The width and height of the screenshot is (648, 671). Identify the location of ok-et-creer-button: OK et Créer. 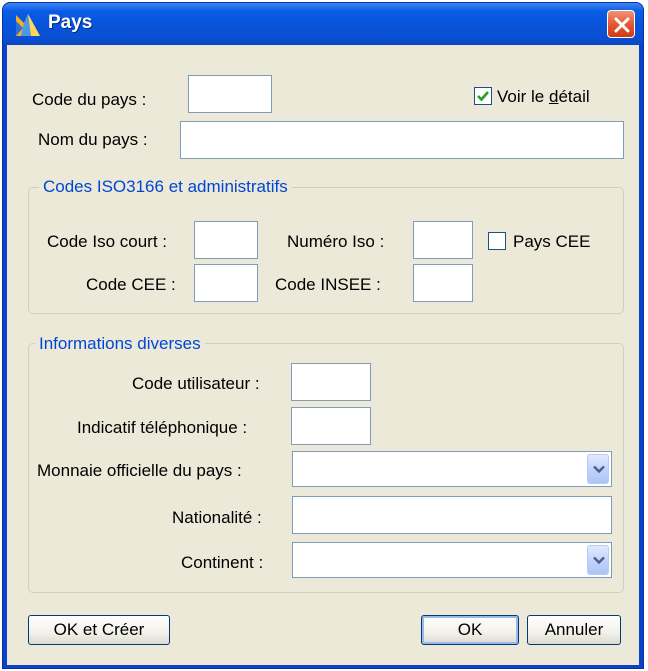
(99, 630).